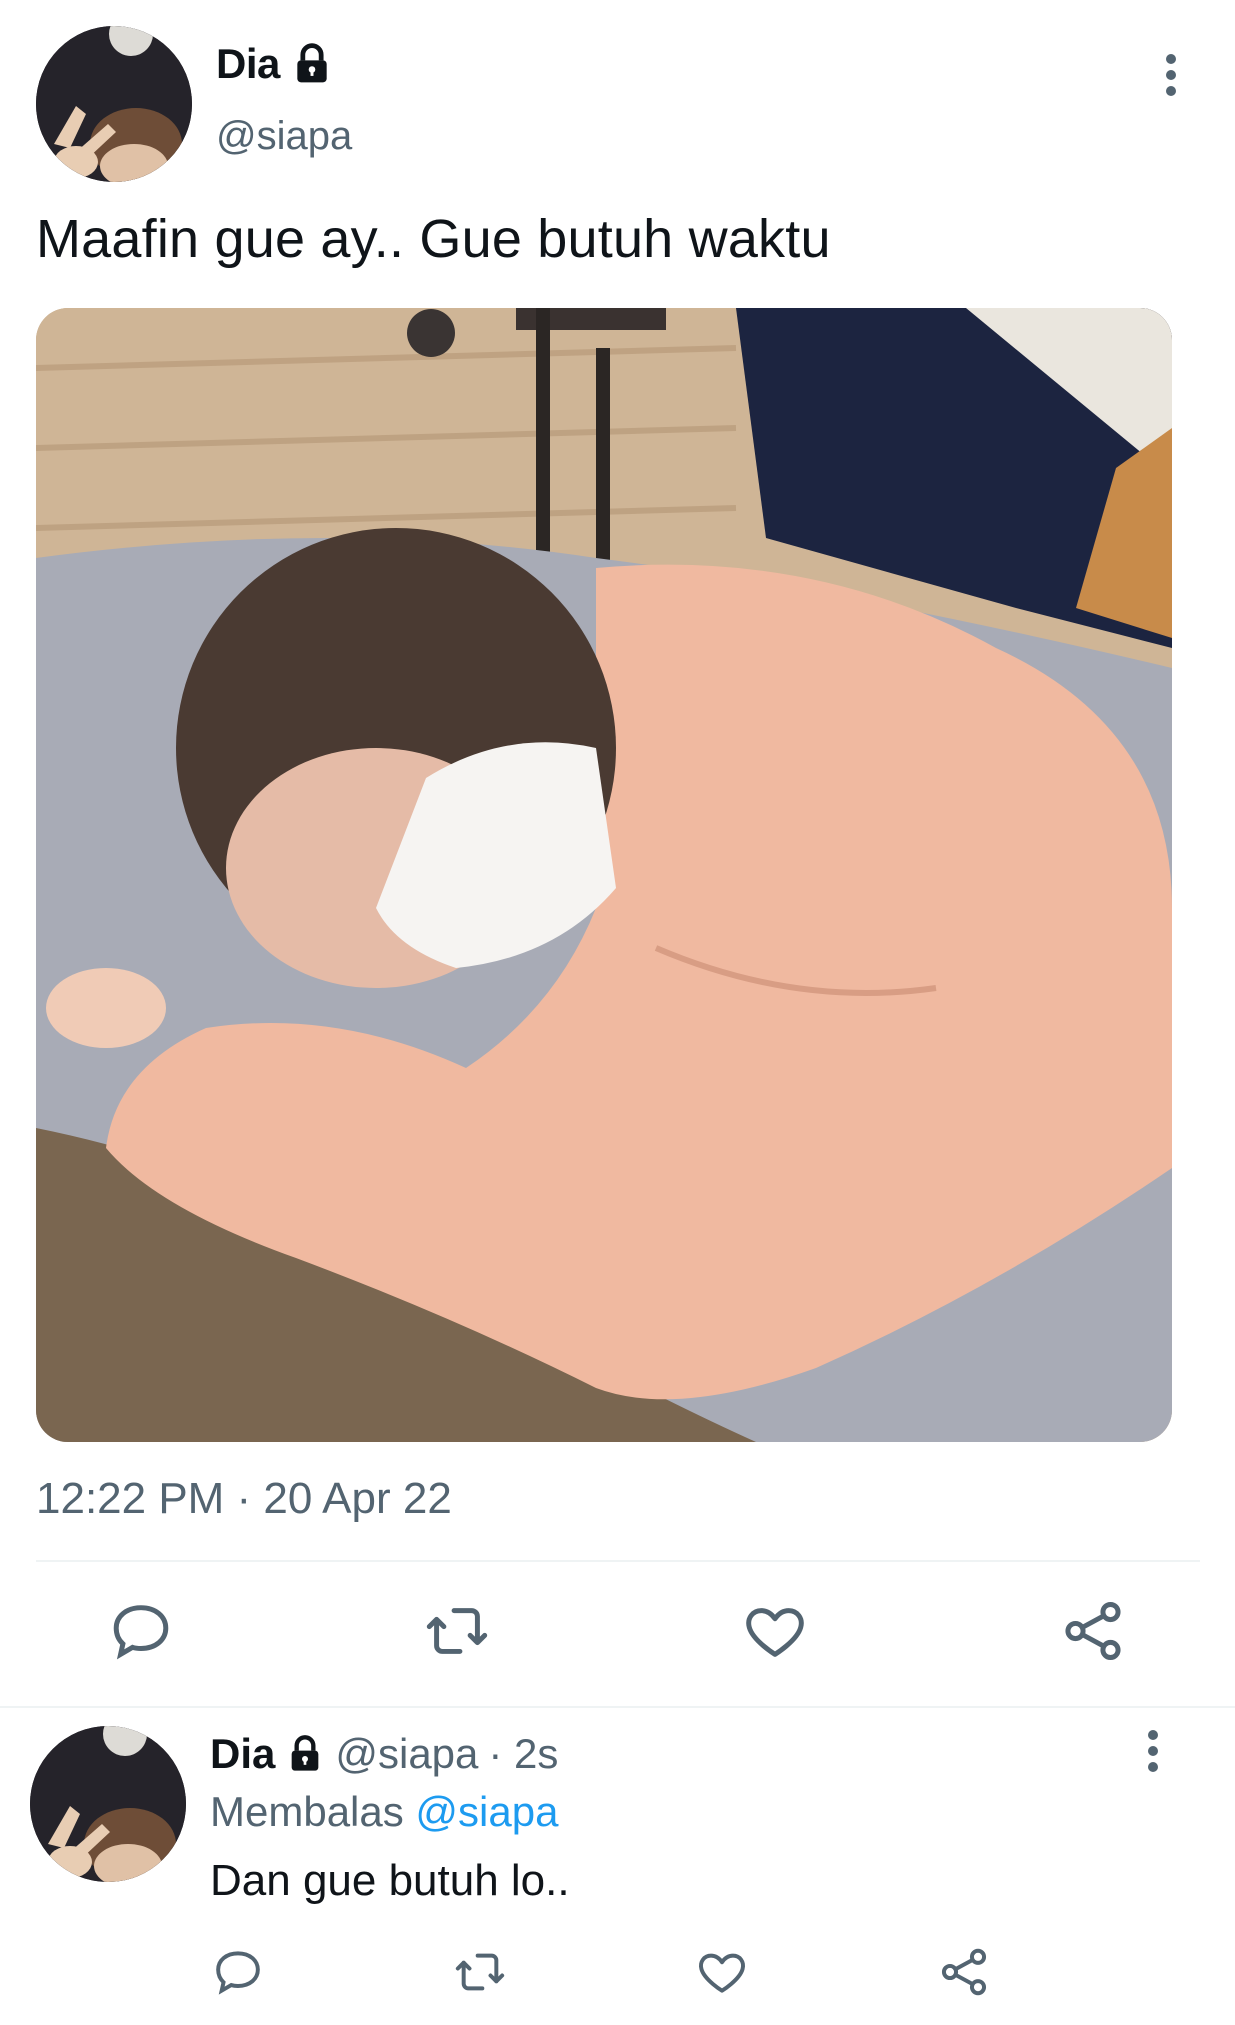 This screenshot has height=2025, width=1235. What do you see at coordinates (307, 1811) in the screenshot?
I see `replying-prefix: Membalas` at bounding box center [307, 1811].